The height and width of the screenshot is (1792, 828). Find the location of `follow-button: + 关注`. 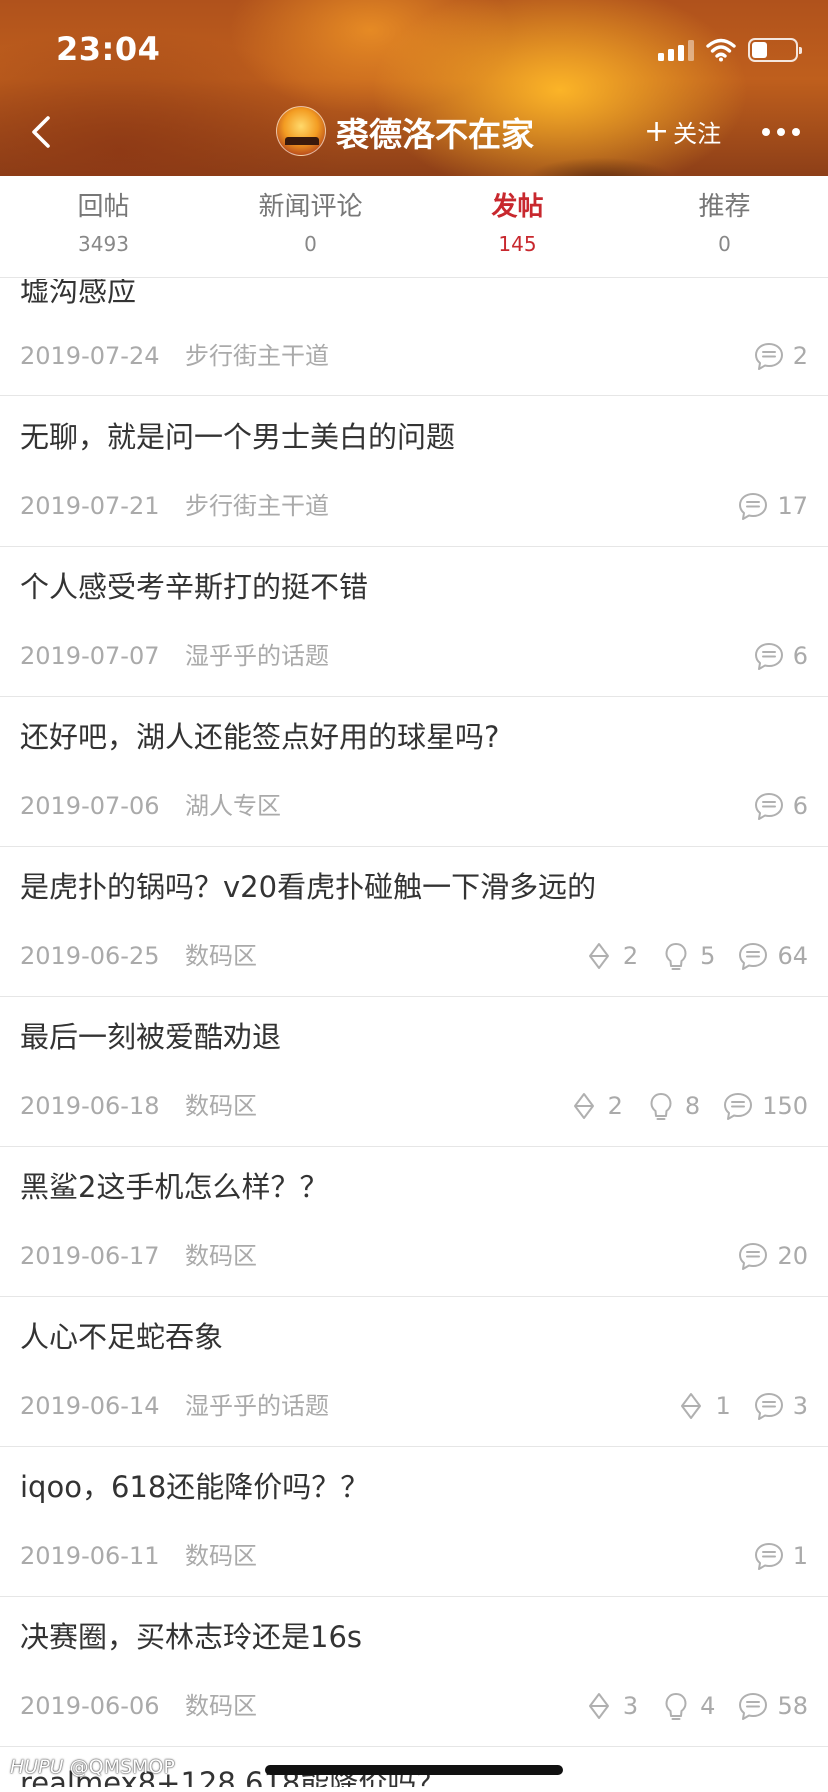

follow-button: + 关注 is located at coordinates (682, 131).